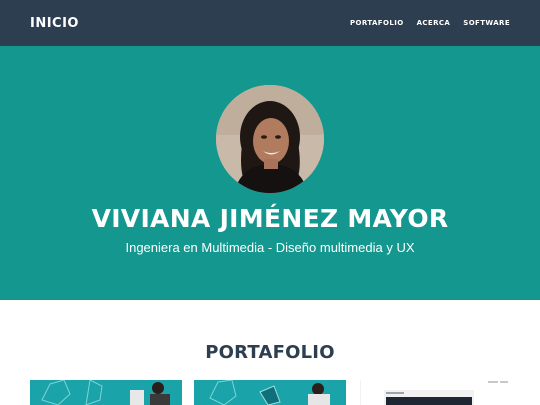 The height and width of the screenshot is (405, 540). Describe the element at coordinates (377, 23) in the screenshot. I see `nav-link-portafolio: PORTAFOLIO` at that location.